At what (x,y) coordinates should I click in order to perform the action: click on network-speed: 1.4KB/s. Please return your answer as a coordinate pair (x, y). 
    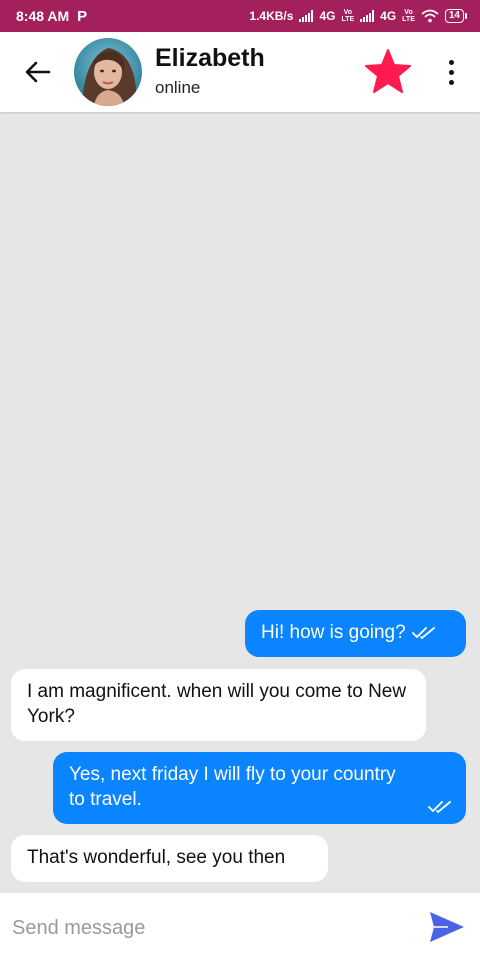
    Looking at the image, I should click on (271, 16).